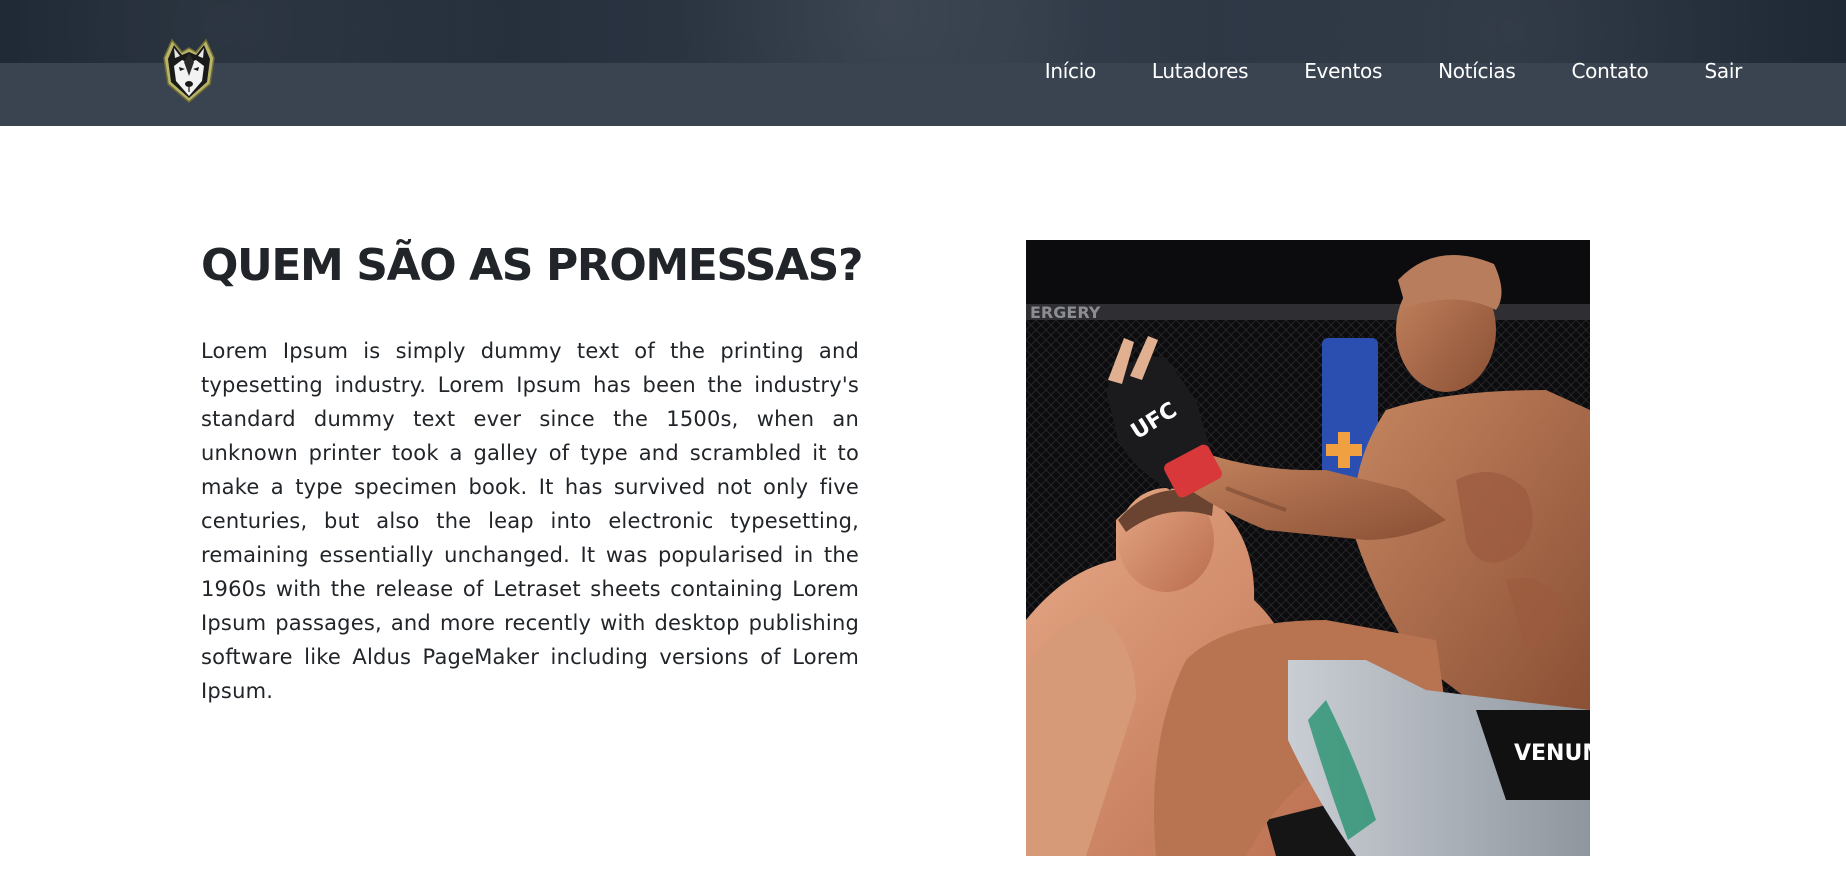  I want to click on shorts-logo: VENUM, so click(1552, 753).